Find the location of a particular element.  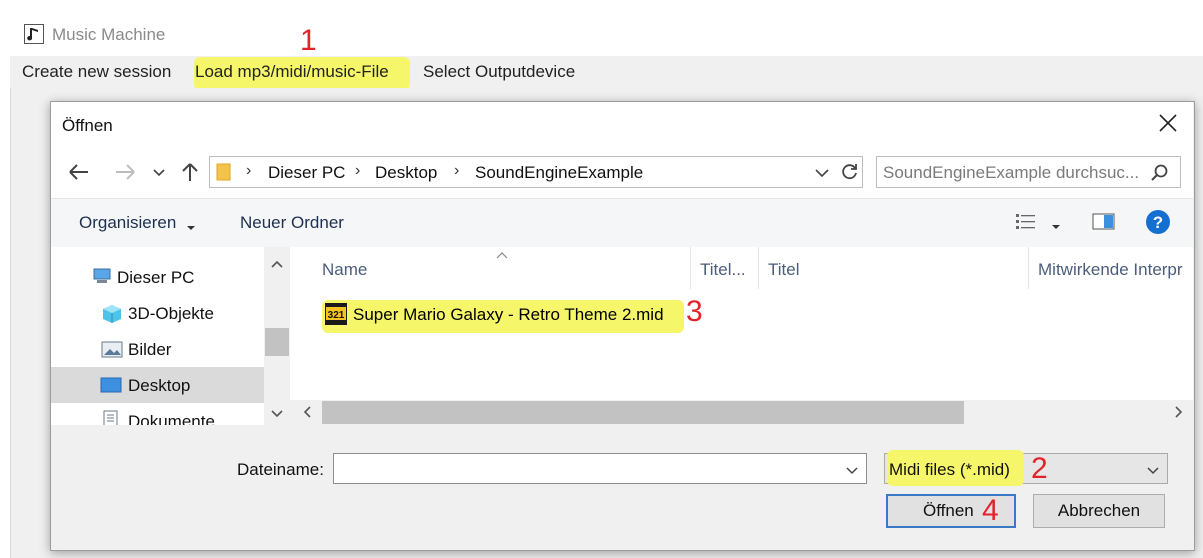

scroll-up-chevron-icon is located at coordinates (277, 265).